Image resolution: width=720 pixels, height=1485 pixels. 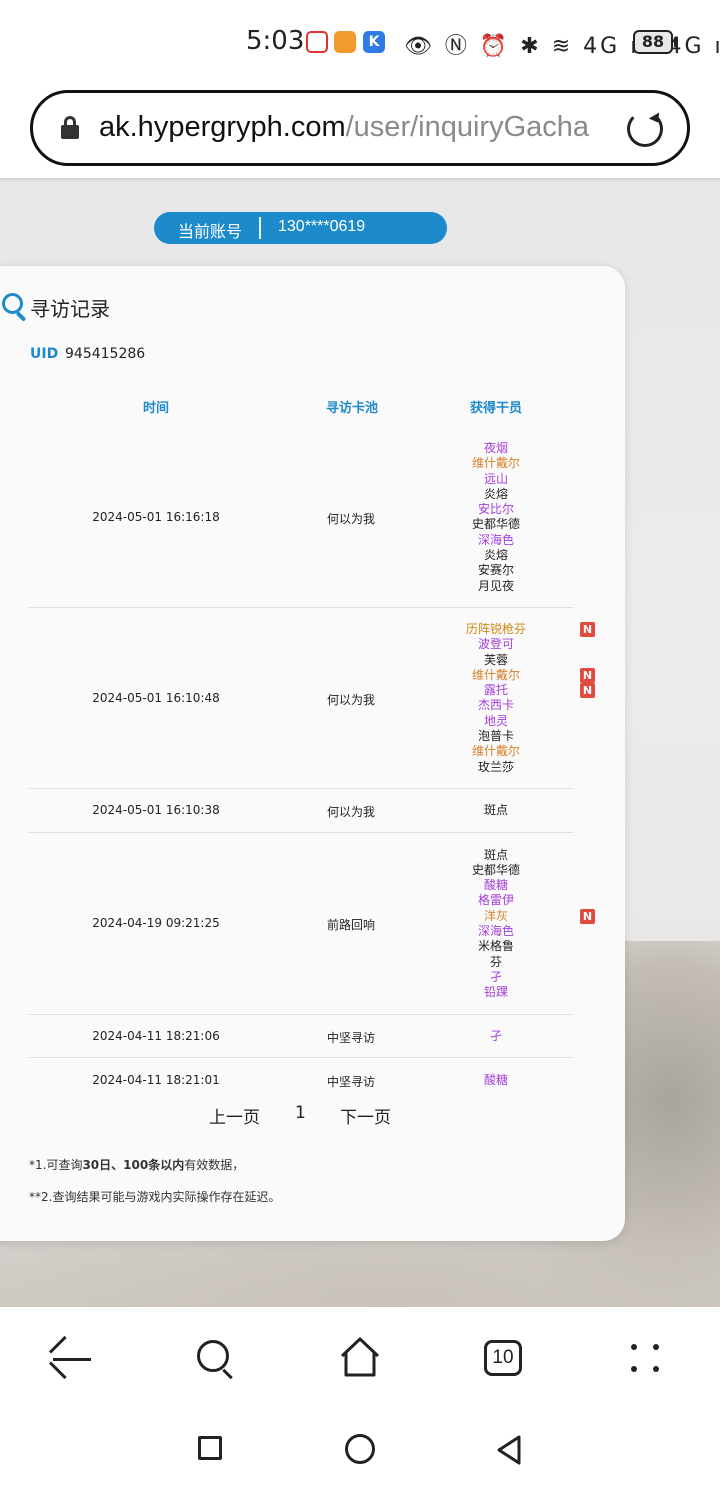 I want to click on operator-name: 史都华德, so click(x=496, y=870).